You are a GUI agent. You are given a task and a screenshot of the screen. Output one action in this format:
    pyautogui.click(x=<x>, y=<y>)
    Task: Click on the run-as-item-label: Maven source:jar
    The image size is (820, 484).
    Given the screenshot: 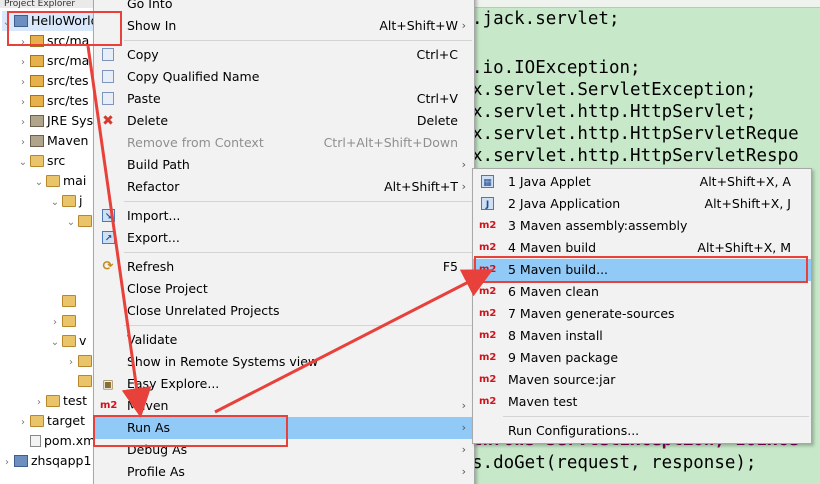 What is the action you would take?
    pyautogui.click(x=562, y=379)
    